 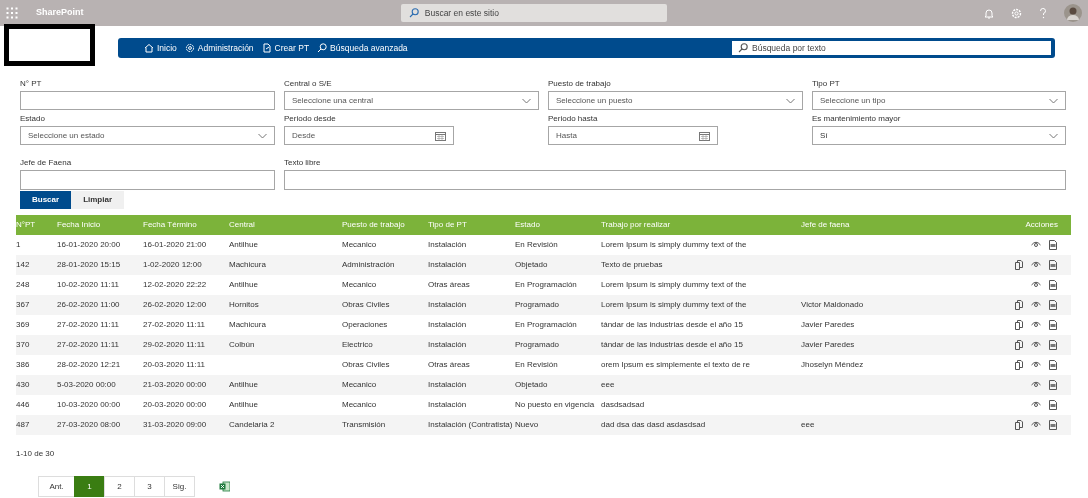 What do you see at coordinates (100, 325) in the screenshot?
I see `table-cell: 27-02-2020 11:11` at bounding box center [100, 325].